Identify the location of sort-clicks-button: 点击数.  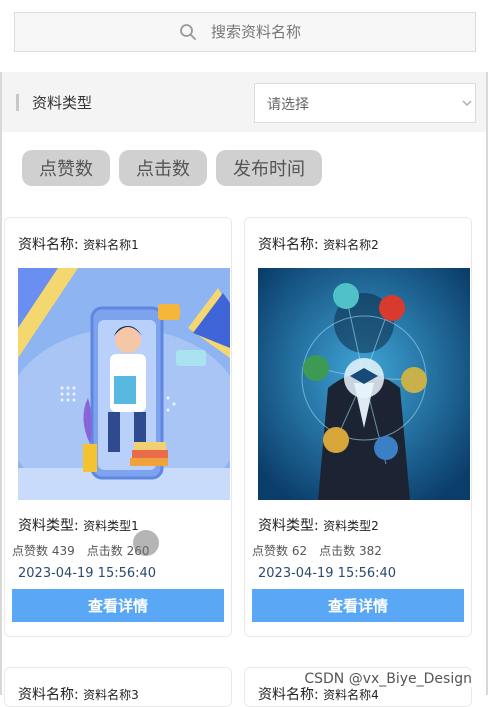
(163, 168).